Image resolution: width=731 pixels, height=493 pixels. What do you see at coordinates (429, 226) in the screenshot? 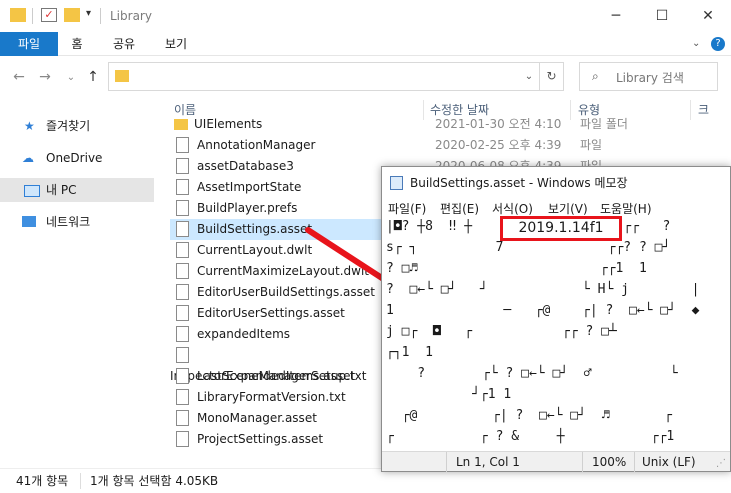
I see `text-line: |◘? ┼8 ‼ ┼` at bounding box center [429, 226].